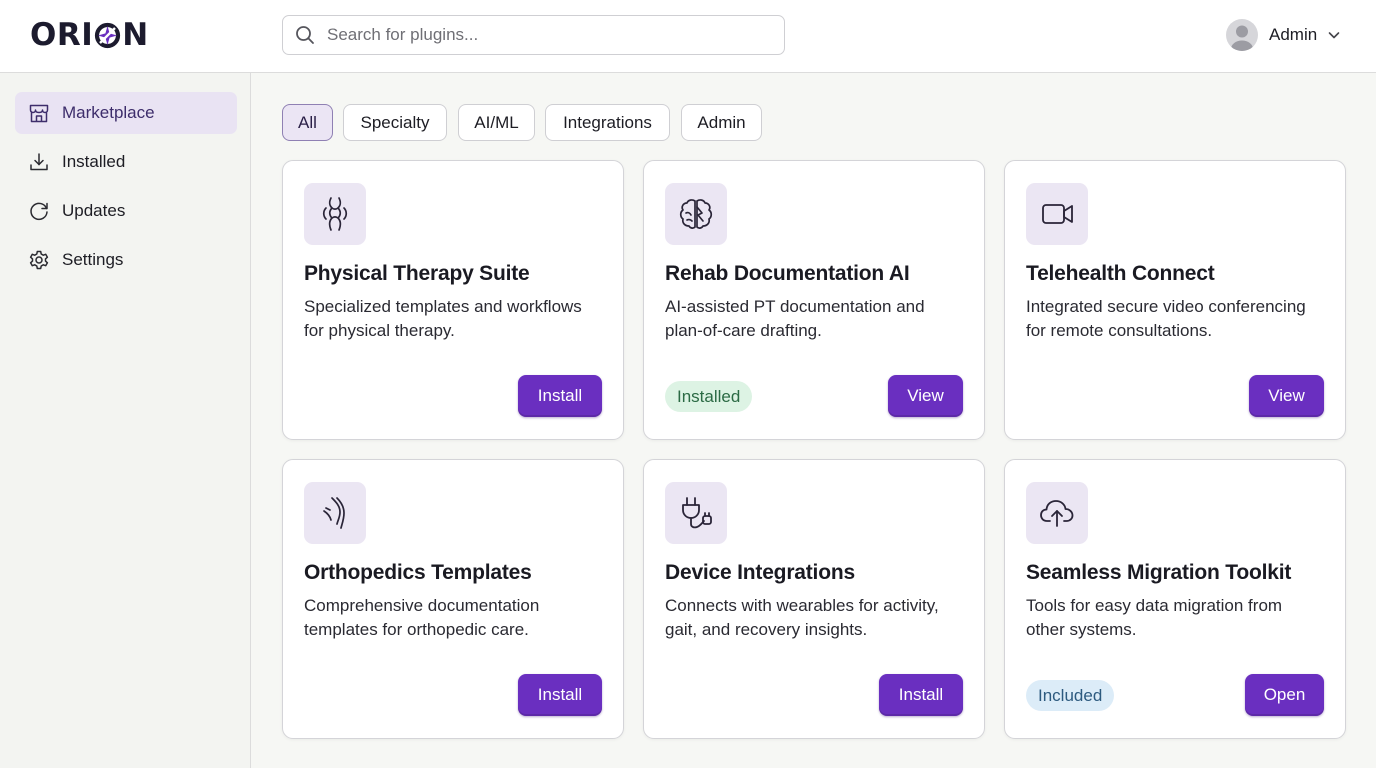  I want to click on search-icon, so click(305, 35).